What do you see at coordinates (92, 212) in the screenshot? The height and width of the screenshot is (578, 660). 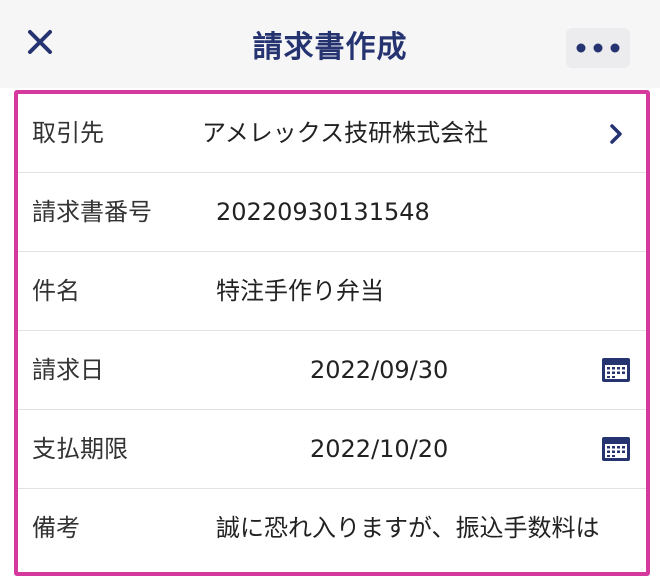 I see `invoice-number-label: 請求書番号` at bounding box center [92, 212].